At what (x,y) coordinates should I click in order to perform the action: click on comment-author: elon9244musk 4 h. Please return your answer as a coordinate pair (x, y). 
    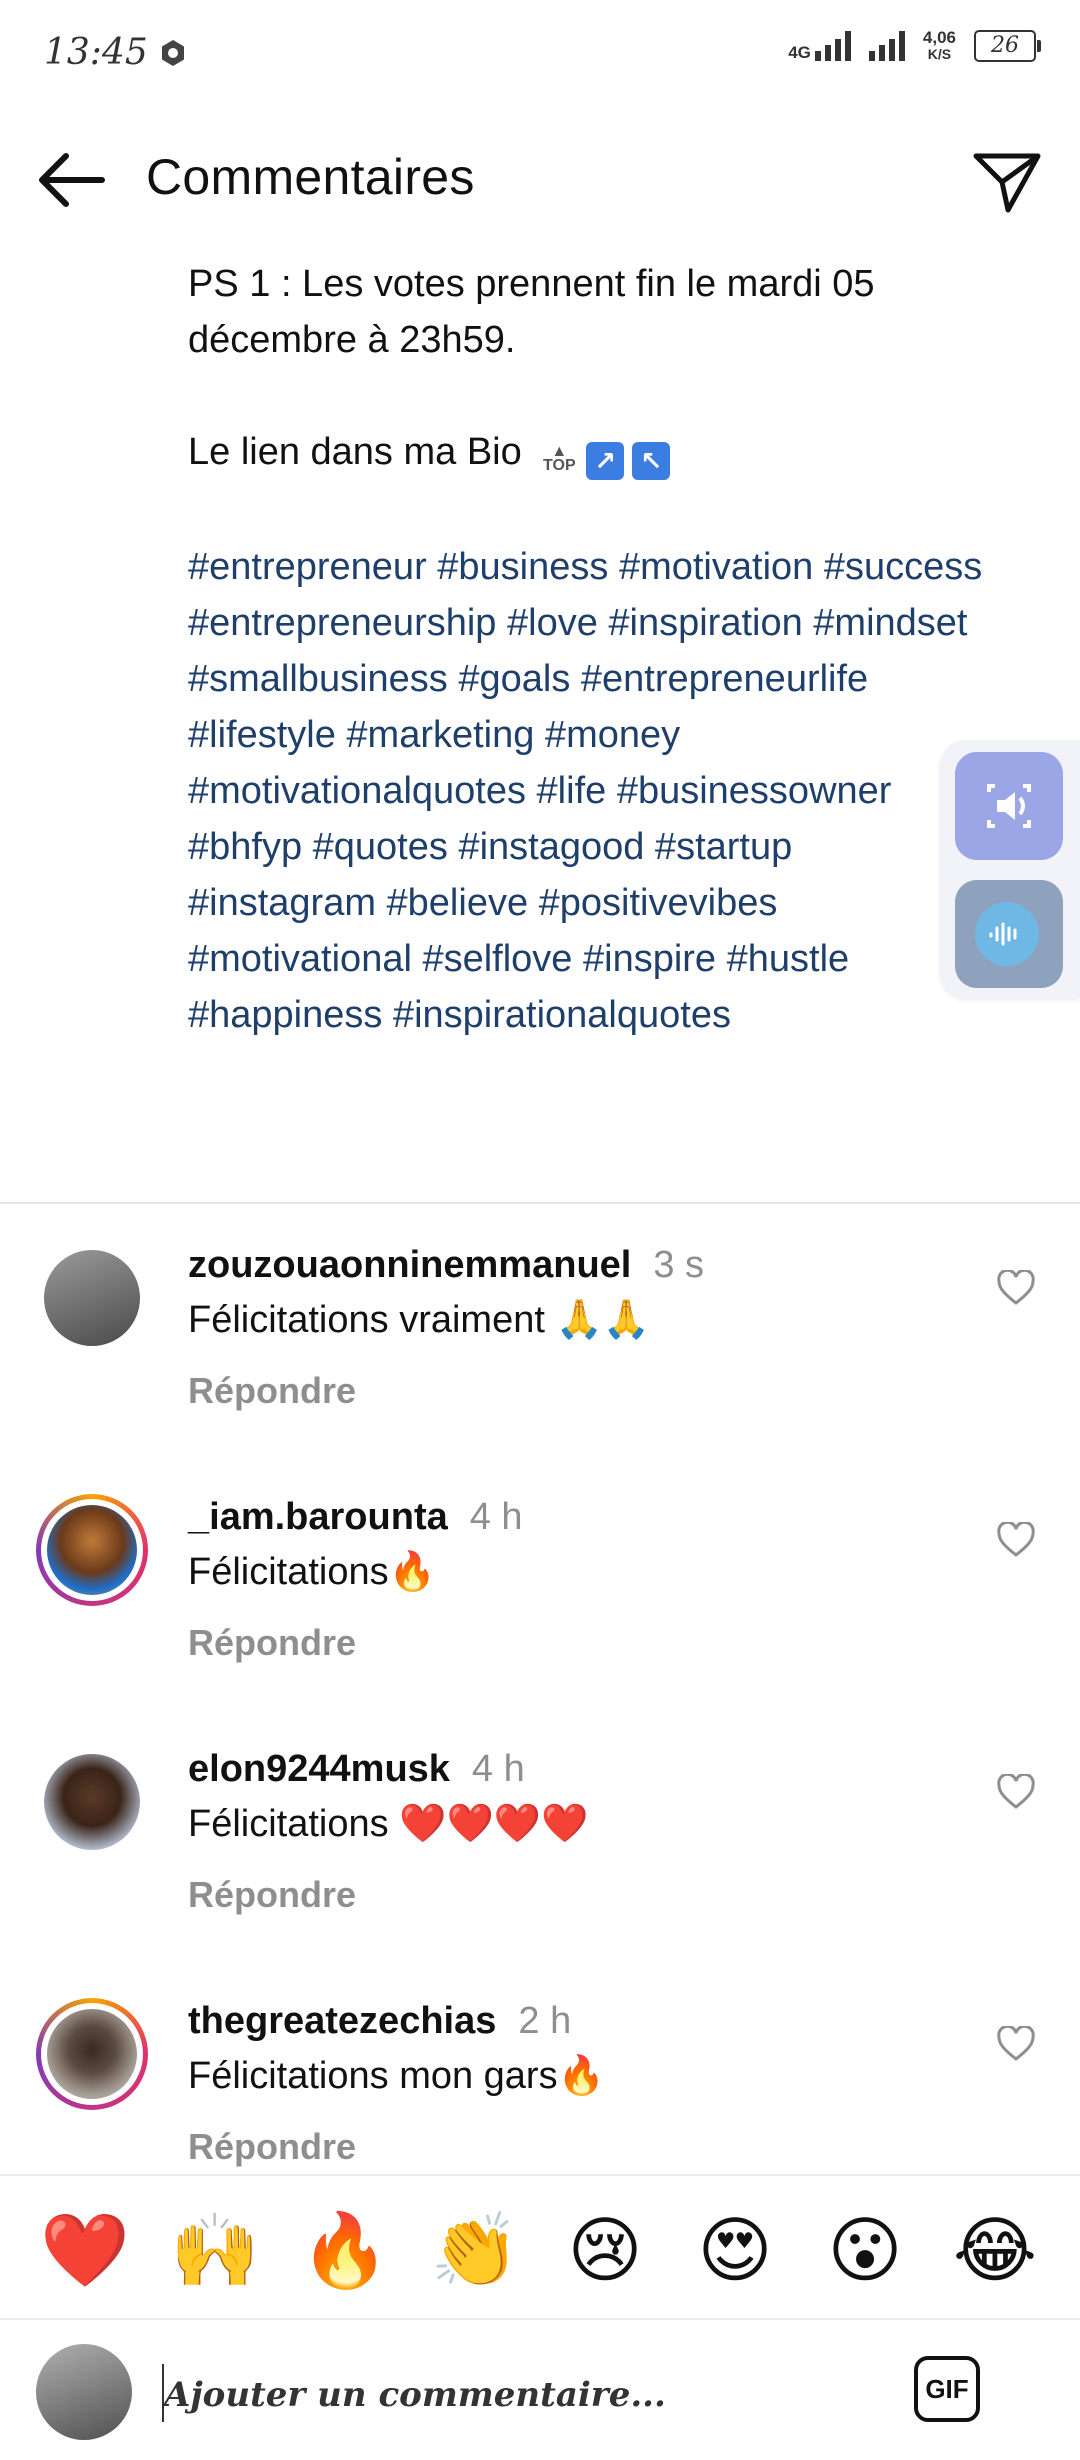
    Looking at the image, I should click on (356, 1769).